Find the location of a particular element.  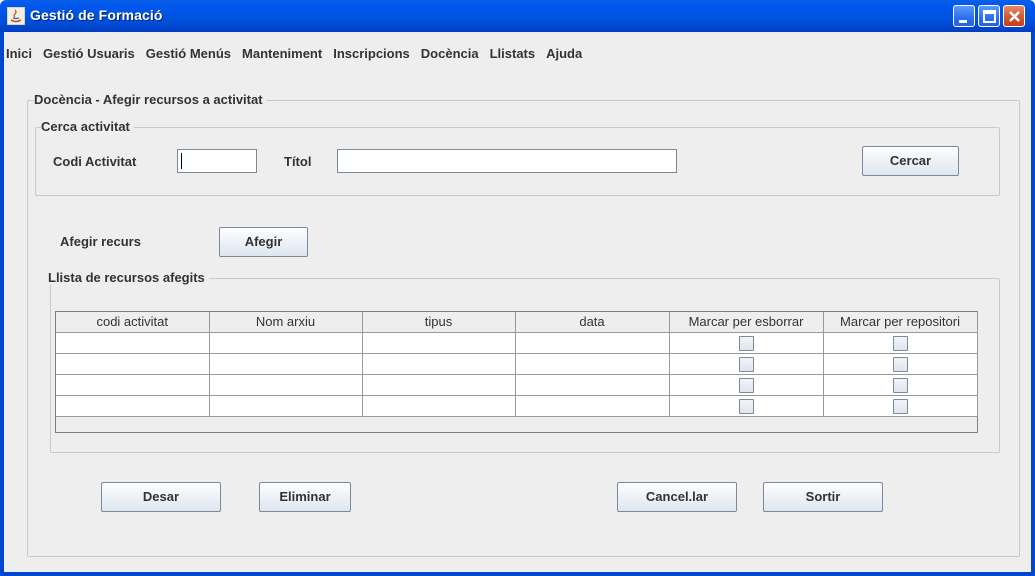

titol-input is located at coordinates (507, 161).